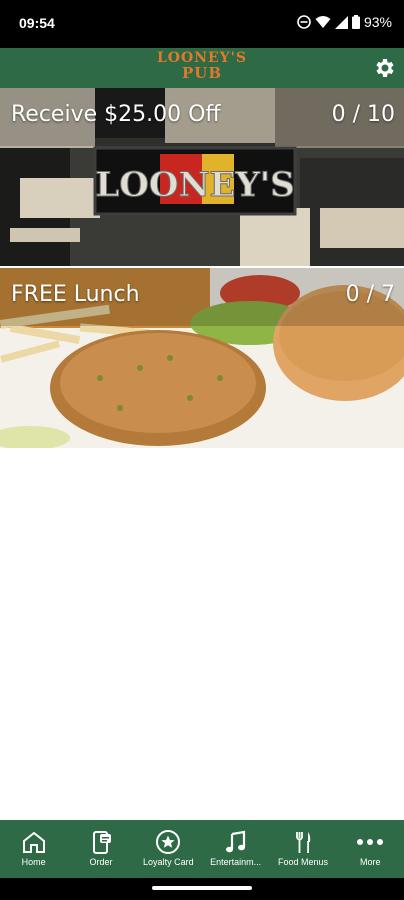 The height and width of the screenshot is (900, 404). What do you see at coordinates (323, 22) in the screenshot?
I see `wifi-icon` at bounding box center [323, 22].